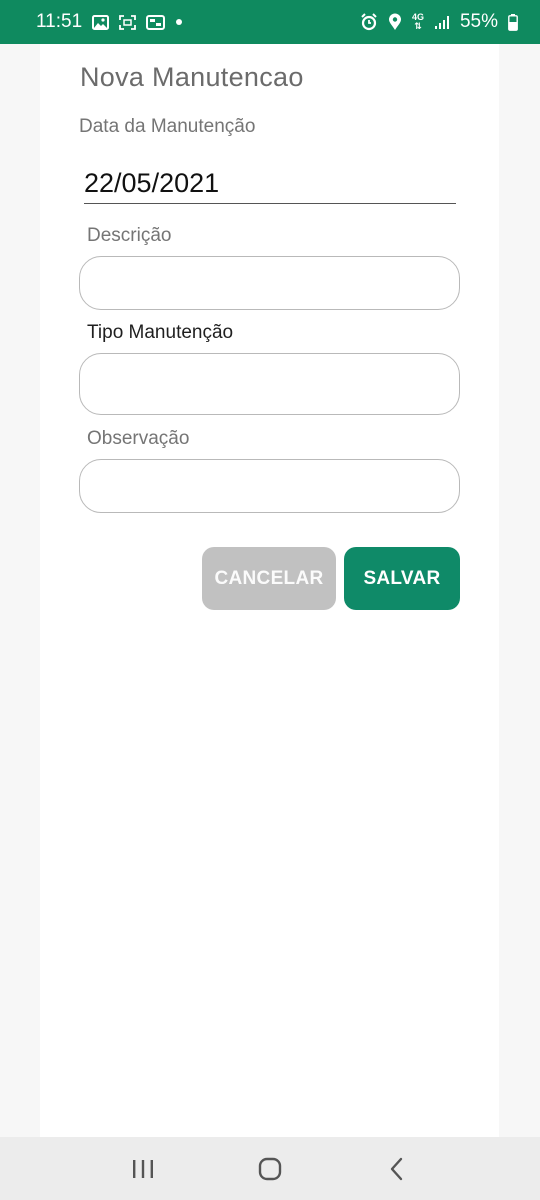  What do you see at coordinates (442, 22) in the screenshot?
I see `signal-icon` at bounding box center [442, 22].